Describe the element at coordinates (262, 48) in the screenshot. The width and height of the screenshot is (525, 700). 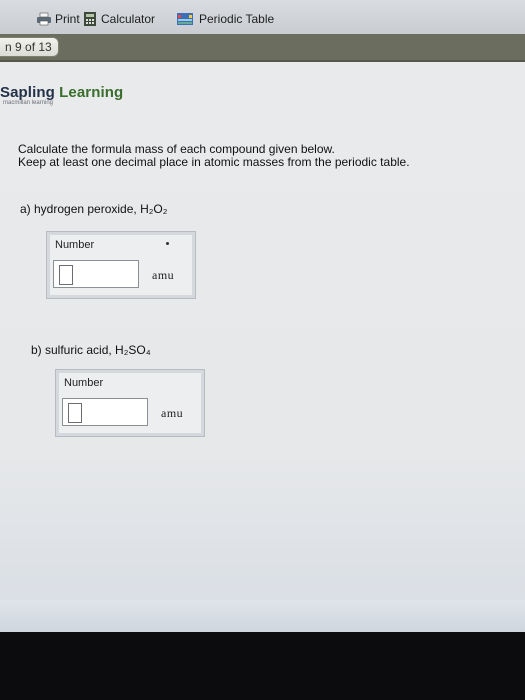
I see `question-pager: n 9 of 13` at that location.